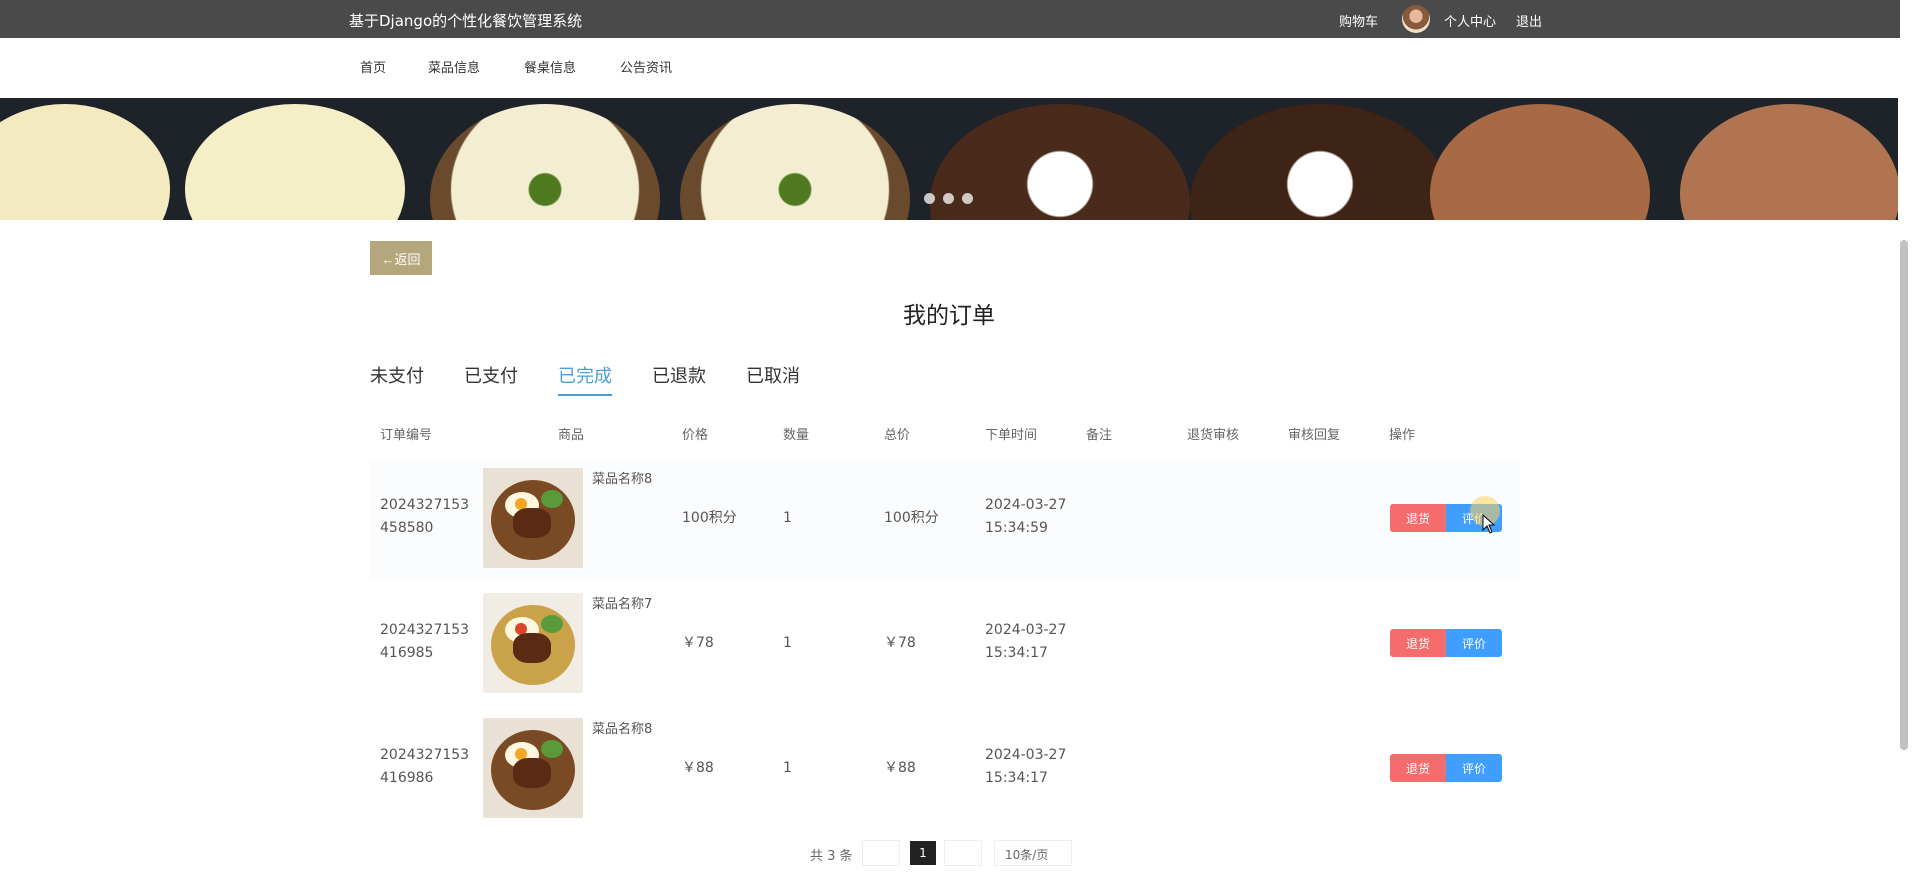 This screenshot has height=874, width=1912. What do you see at coordinates (1033, 853) in the screenshot?
I see `page-size-select: 10条/页` at bounding box center [1033, 853].